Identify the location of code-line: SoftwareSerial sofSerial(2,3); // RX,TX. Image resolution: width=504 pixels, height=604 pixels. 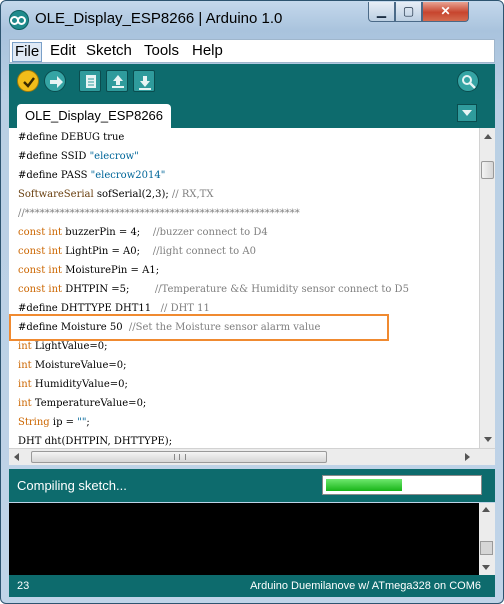
(115, 195).